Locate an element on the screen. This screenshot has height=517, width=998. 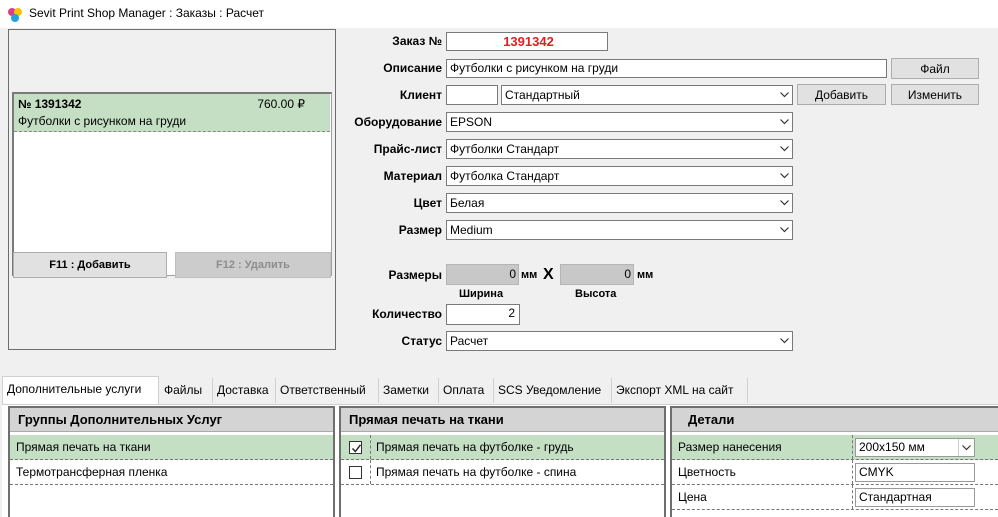
order-number-field: 1391342 is located at coordinates (527, 41).